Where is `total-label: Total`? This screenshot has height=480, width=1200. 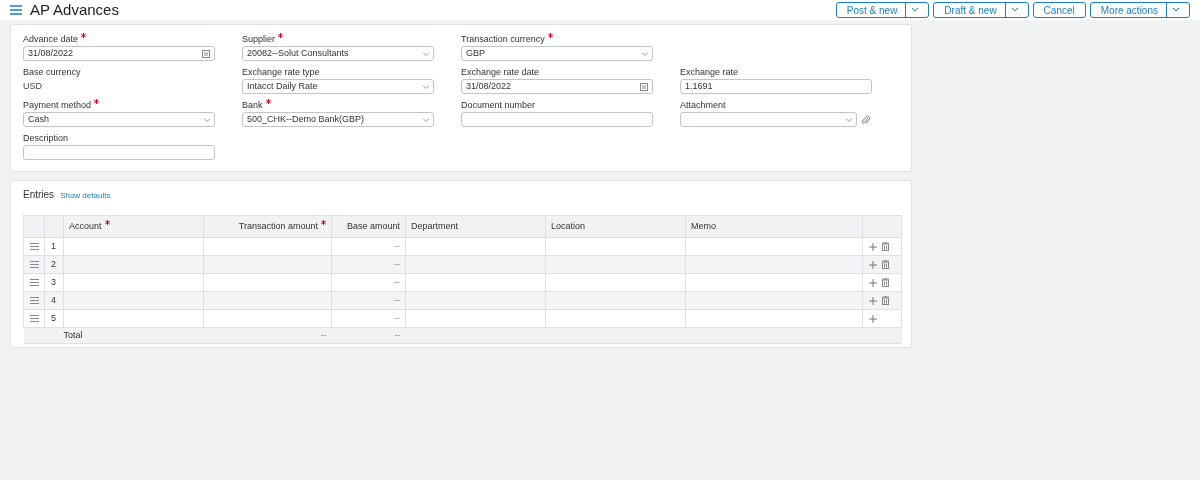 total-label: Total is located at coordinates (73, 334).